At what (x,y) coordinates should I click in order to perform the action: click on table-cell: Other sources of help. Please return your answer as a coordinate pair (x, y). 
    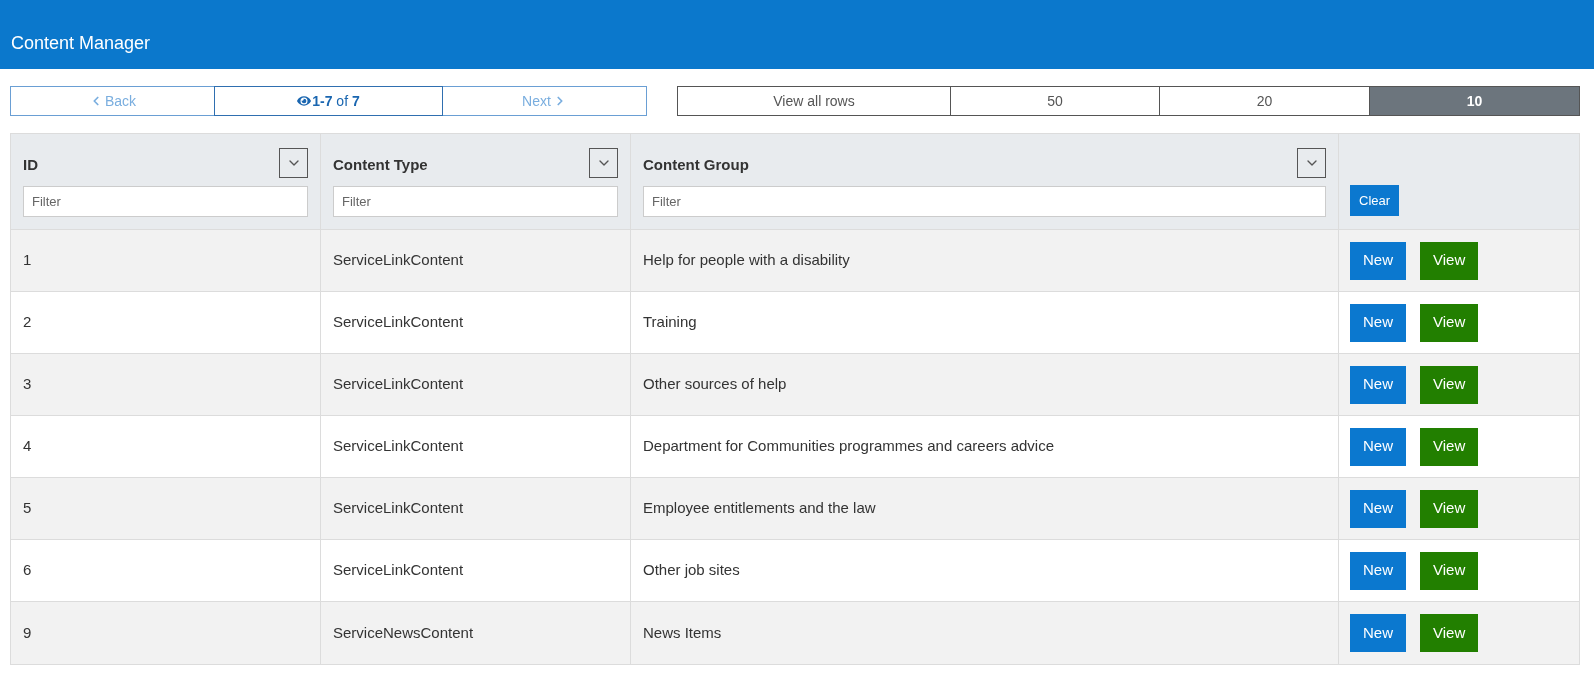
    Looking at the image, I should click on (985, 385).